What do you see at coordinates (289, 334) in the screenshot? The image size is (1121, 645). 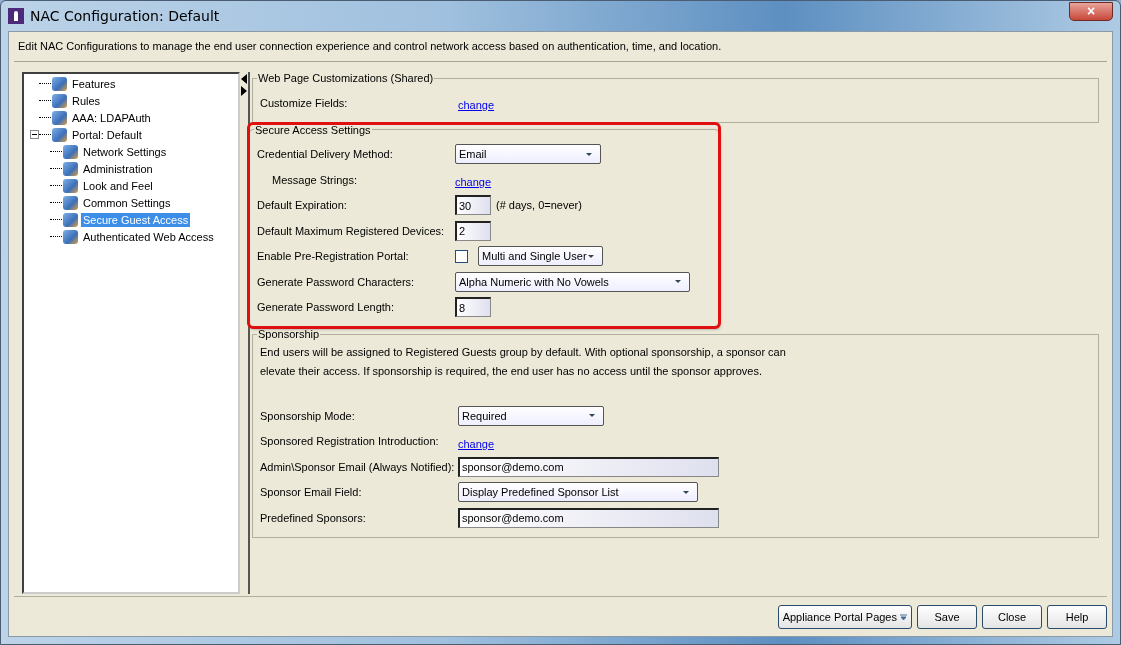 I see `group-title: Sponsorship` at bounding box center [289, 334].